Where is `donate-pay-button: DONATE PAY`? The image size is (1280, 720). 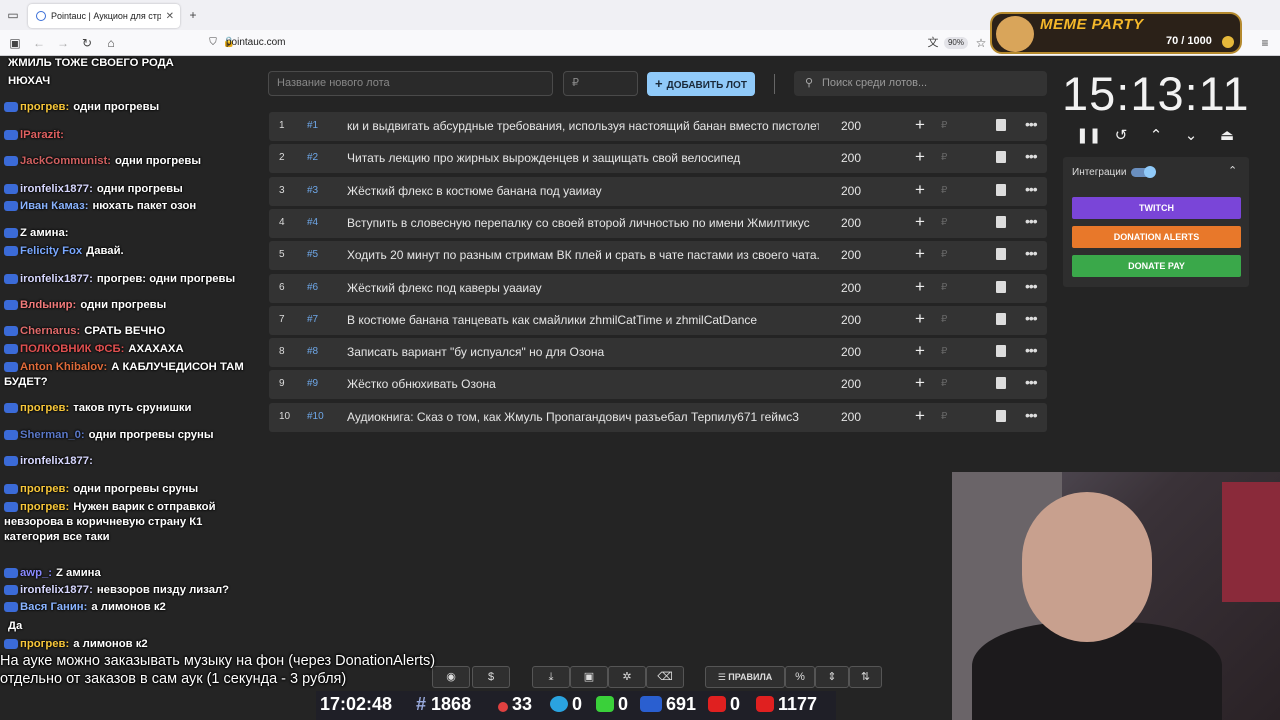 donate-pay-button: DONATE PAY is located at coordinates (1156, 266).